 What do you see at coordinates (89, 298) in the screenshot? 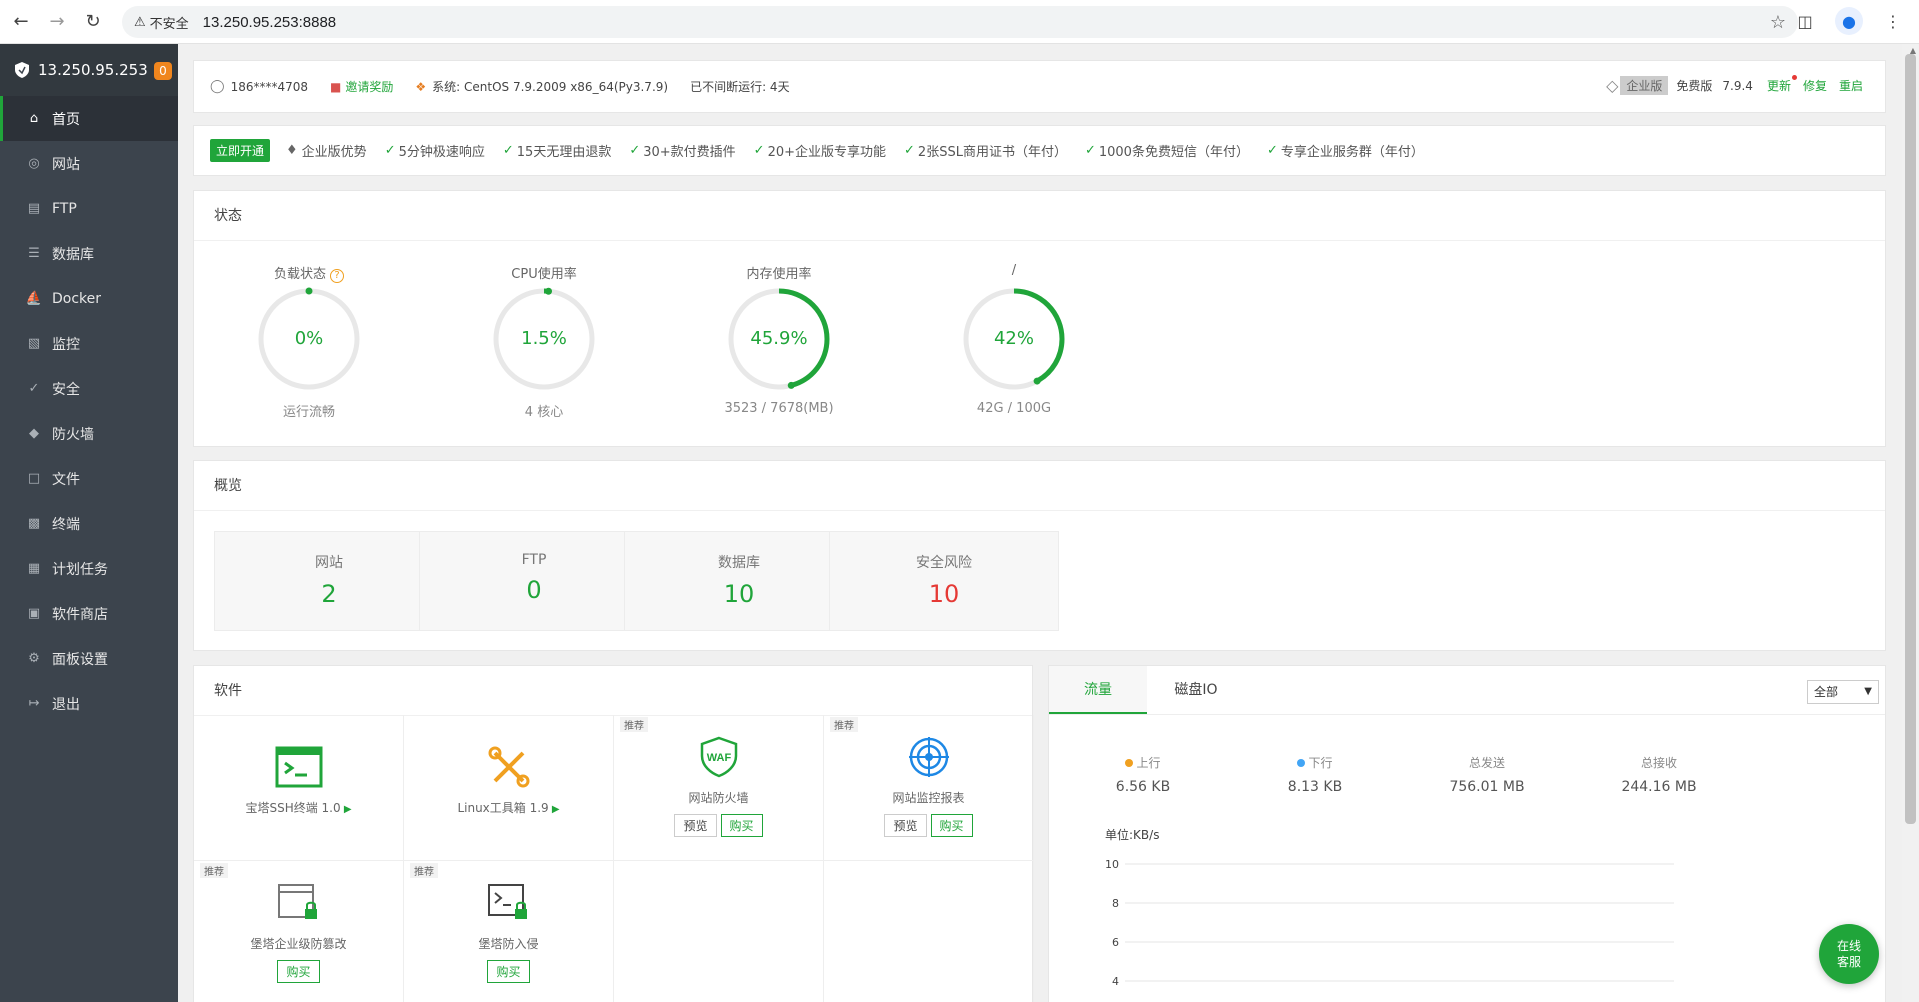
I see `sidebar-item-4: ⛵ Docker` at bounding box center [89, 298].